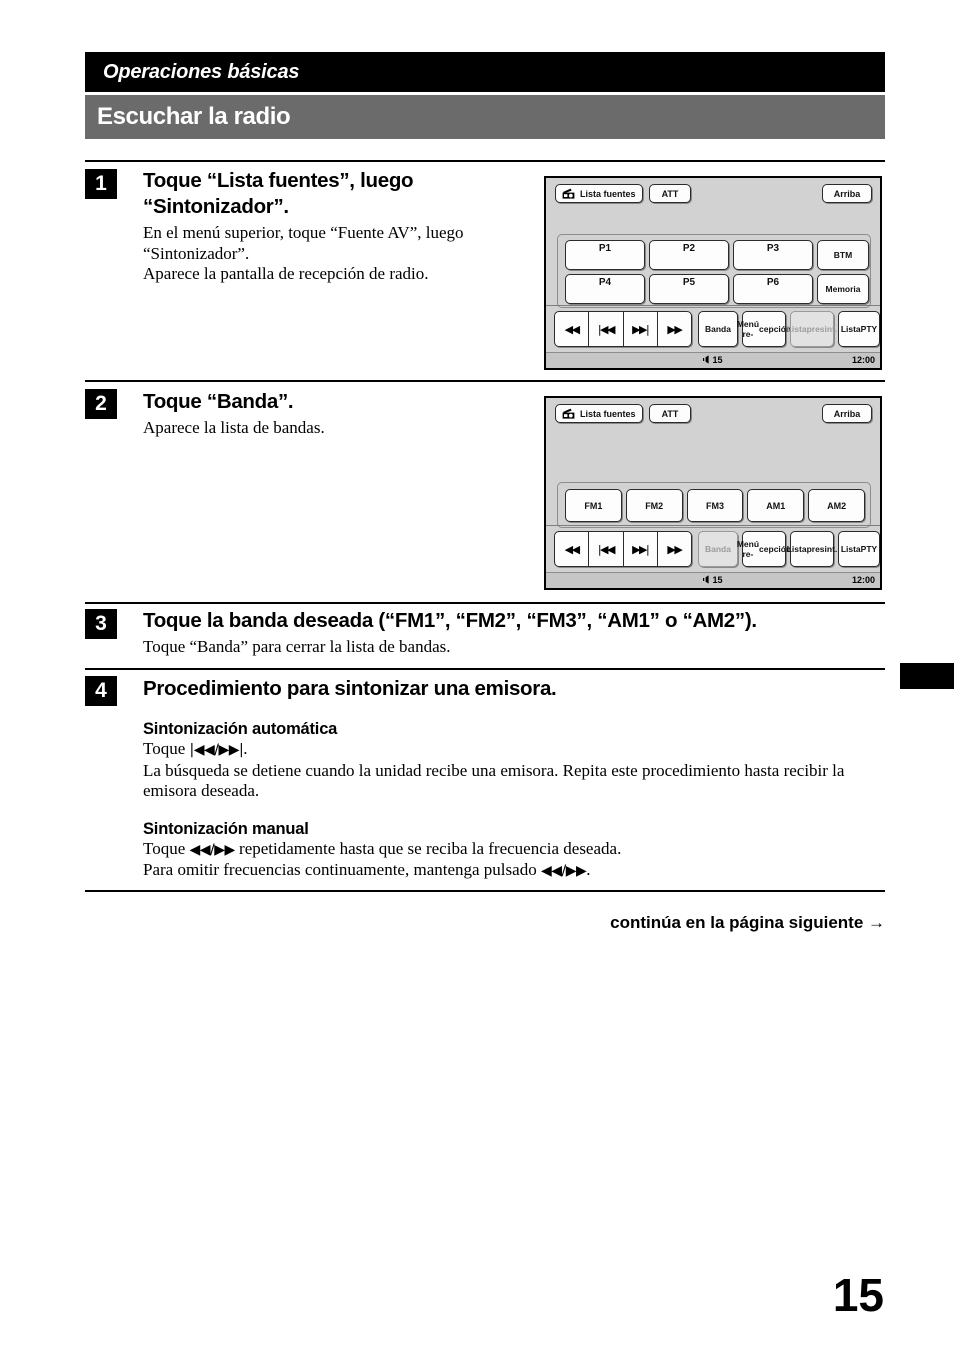  I want to click on scan-glyph-1: ◀◀/▶▶, so click(212, 849).